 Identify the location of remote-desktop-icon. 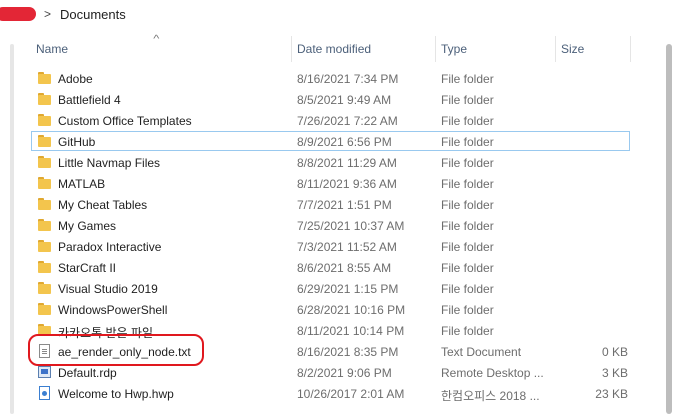
(44, 372).